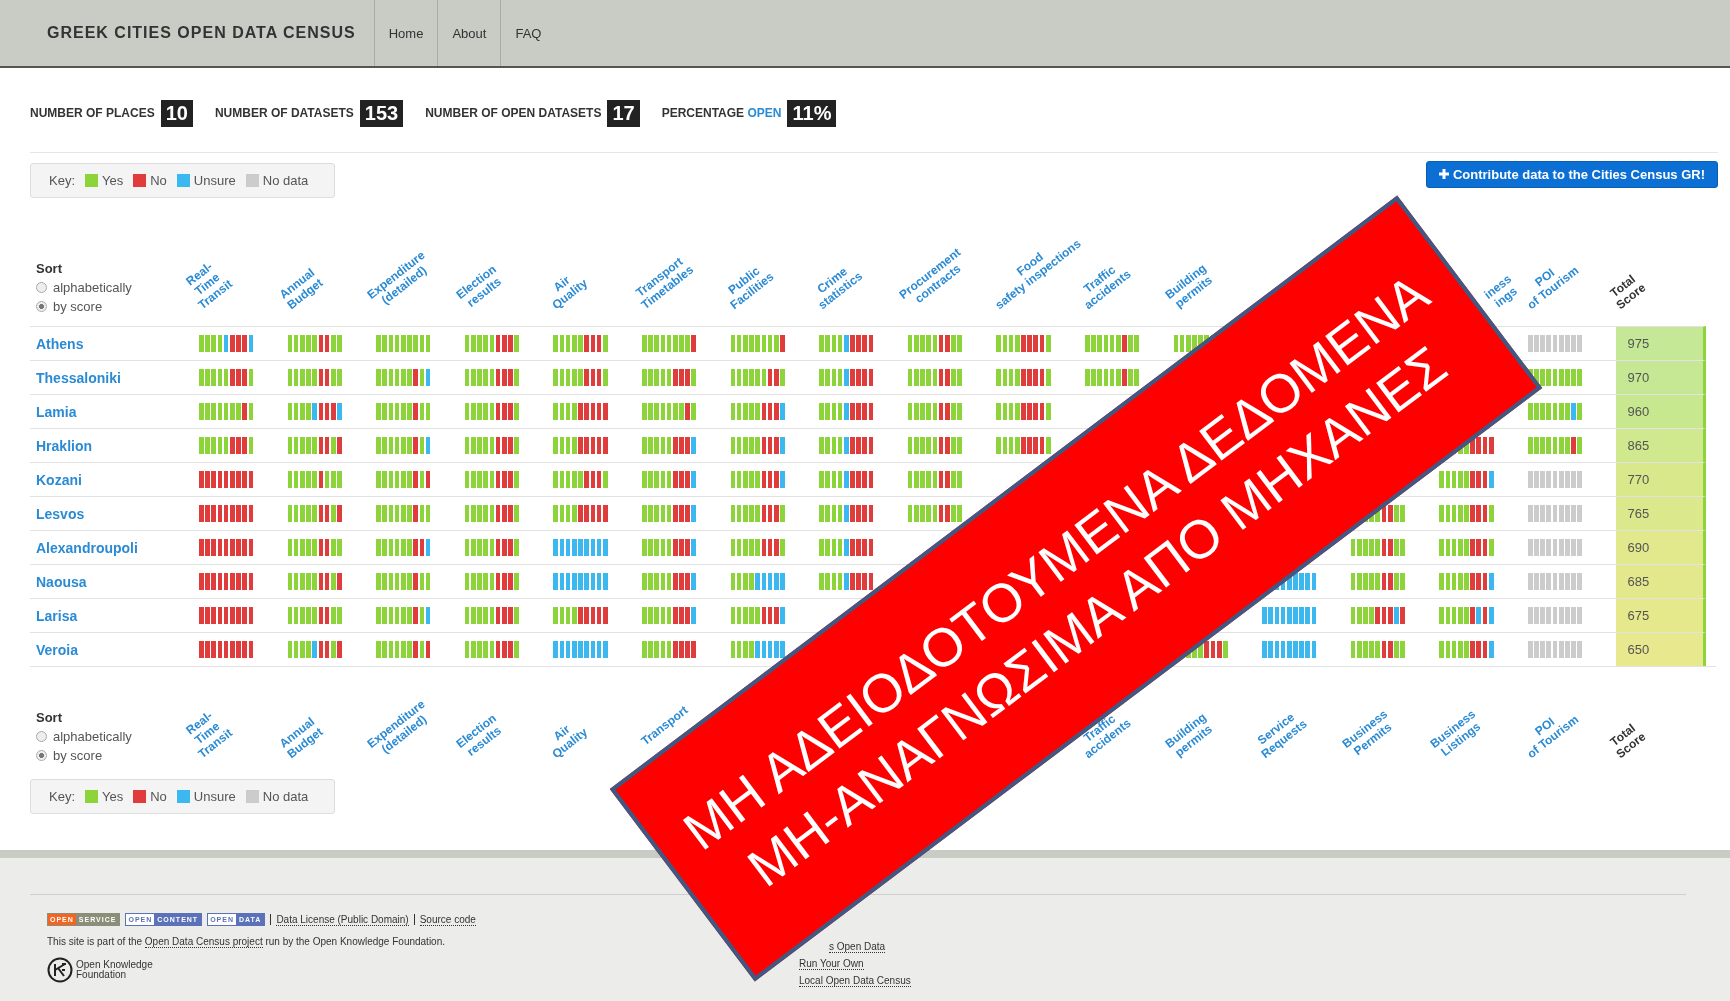 This screenshot has height=1001, width=1730. What do you see at coordinates (342, 919) in the screenshot?
I see `footer-link: Data License (Public Domain)` at bounding box center [342, 919].